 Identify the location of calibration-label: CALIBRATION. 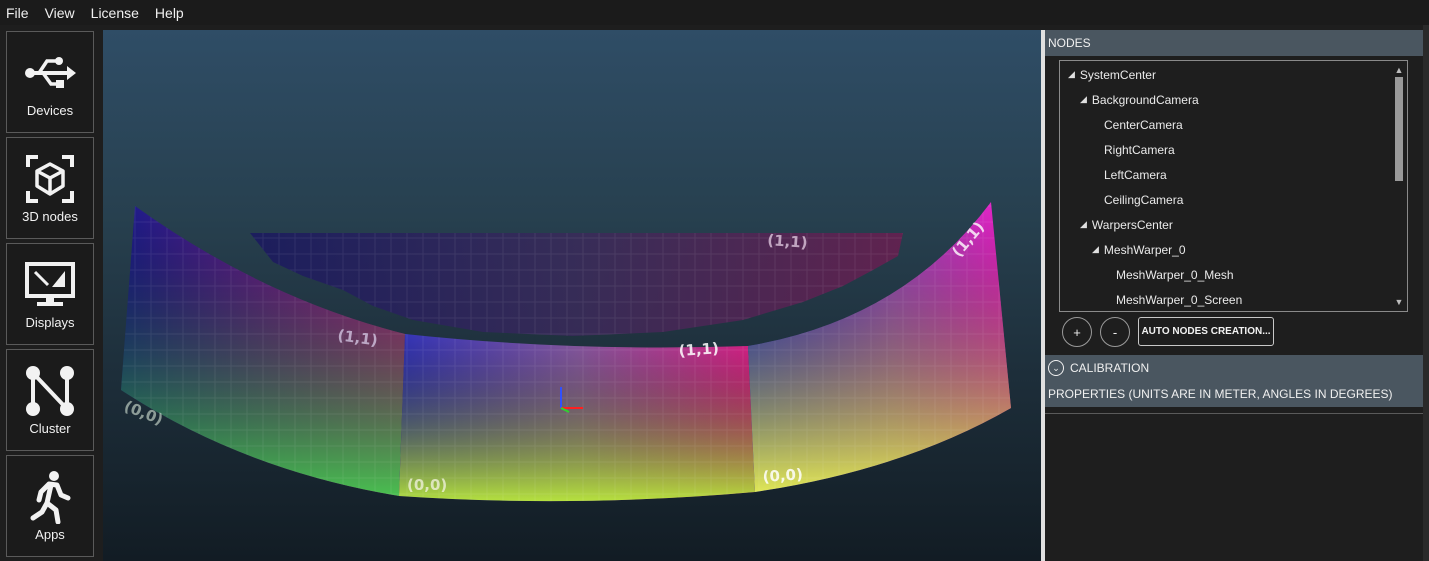
(1110, 368).